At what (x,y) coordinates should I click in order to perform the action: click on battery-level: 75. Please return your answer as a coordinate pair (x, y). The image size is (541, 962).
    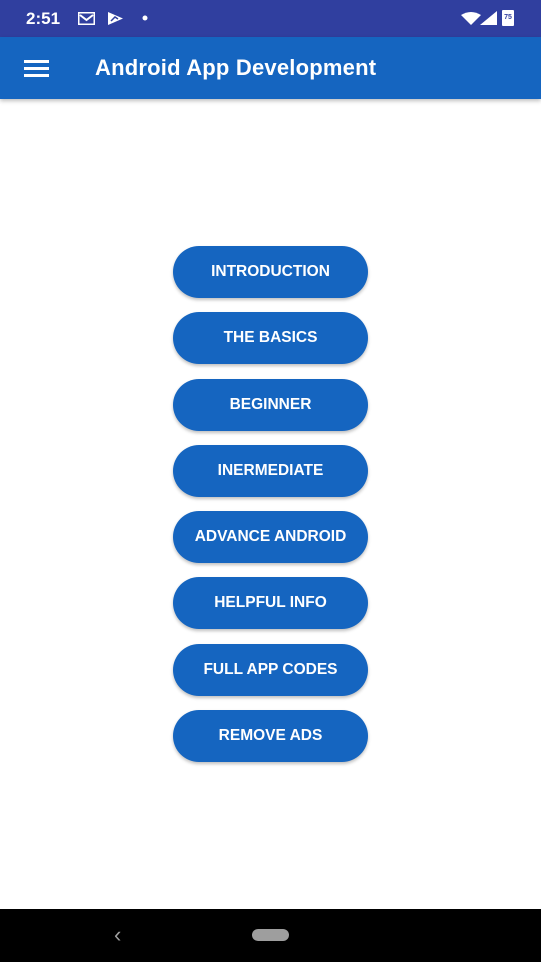
    Looking at the image, I should click on (508, 17).